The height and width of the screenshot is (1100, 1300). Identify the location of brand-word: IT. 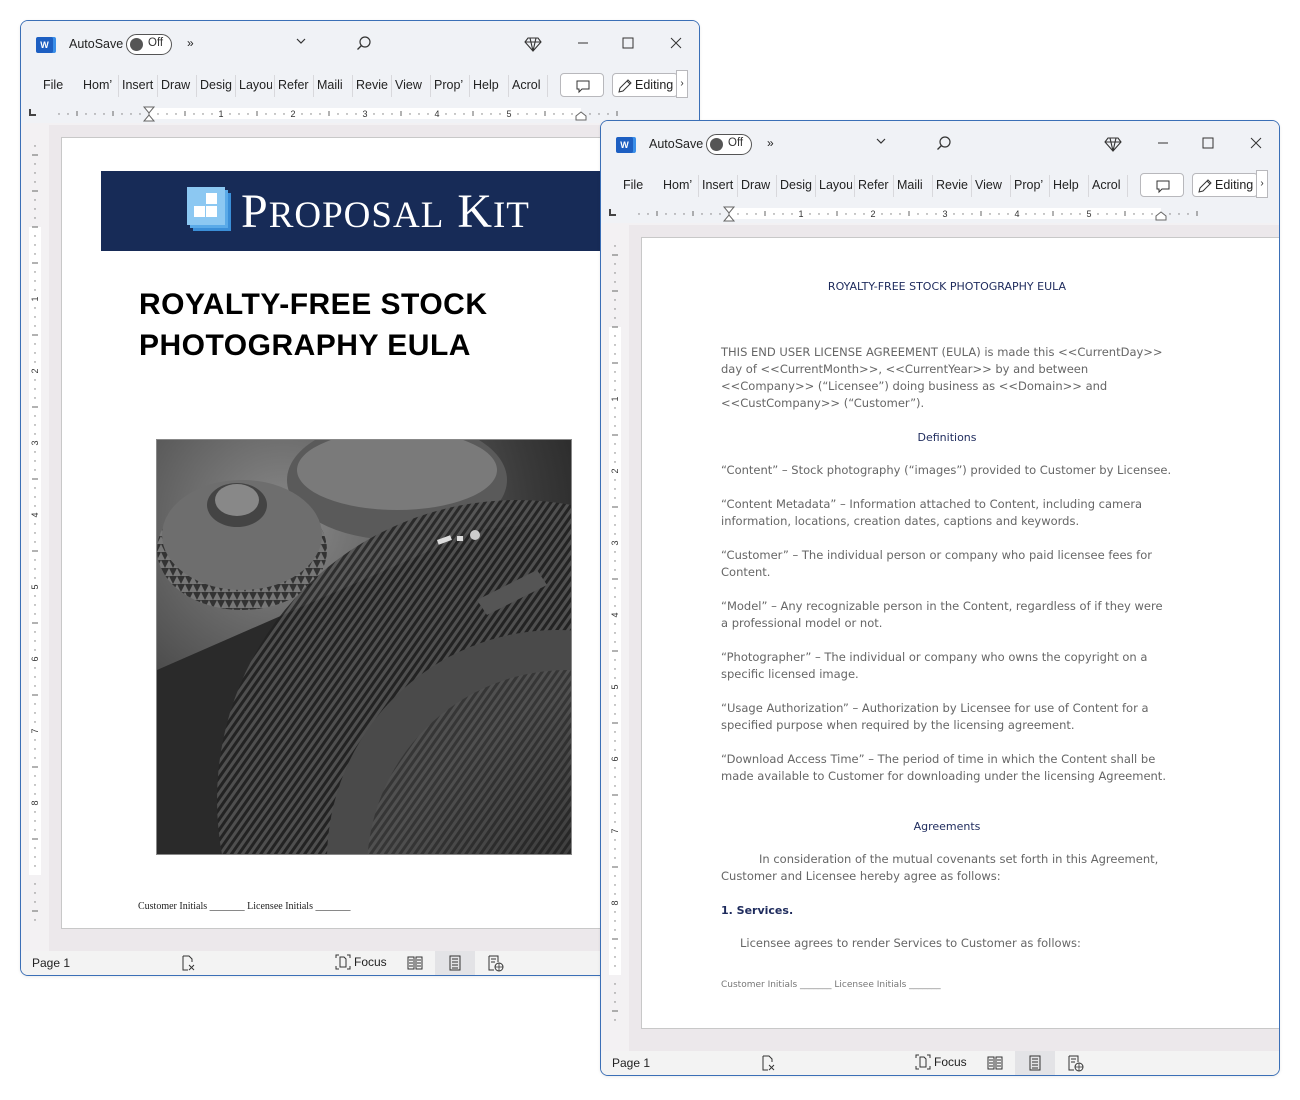
(511, 215).